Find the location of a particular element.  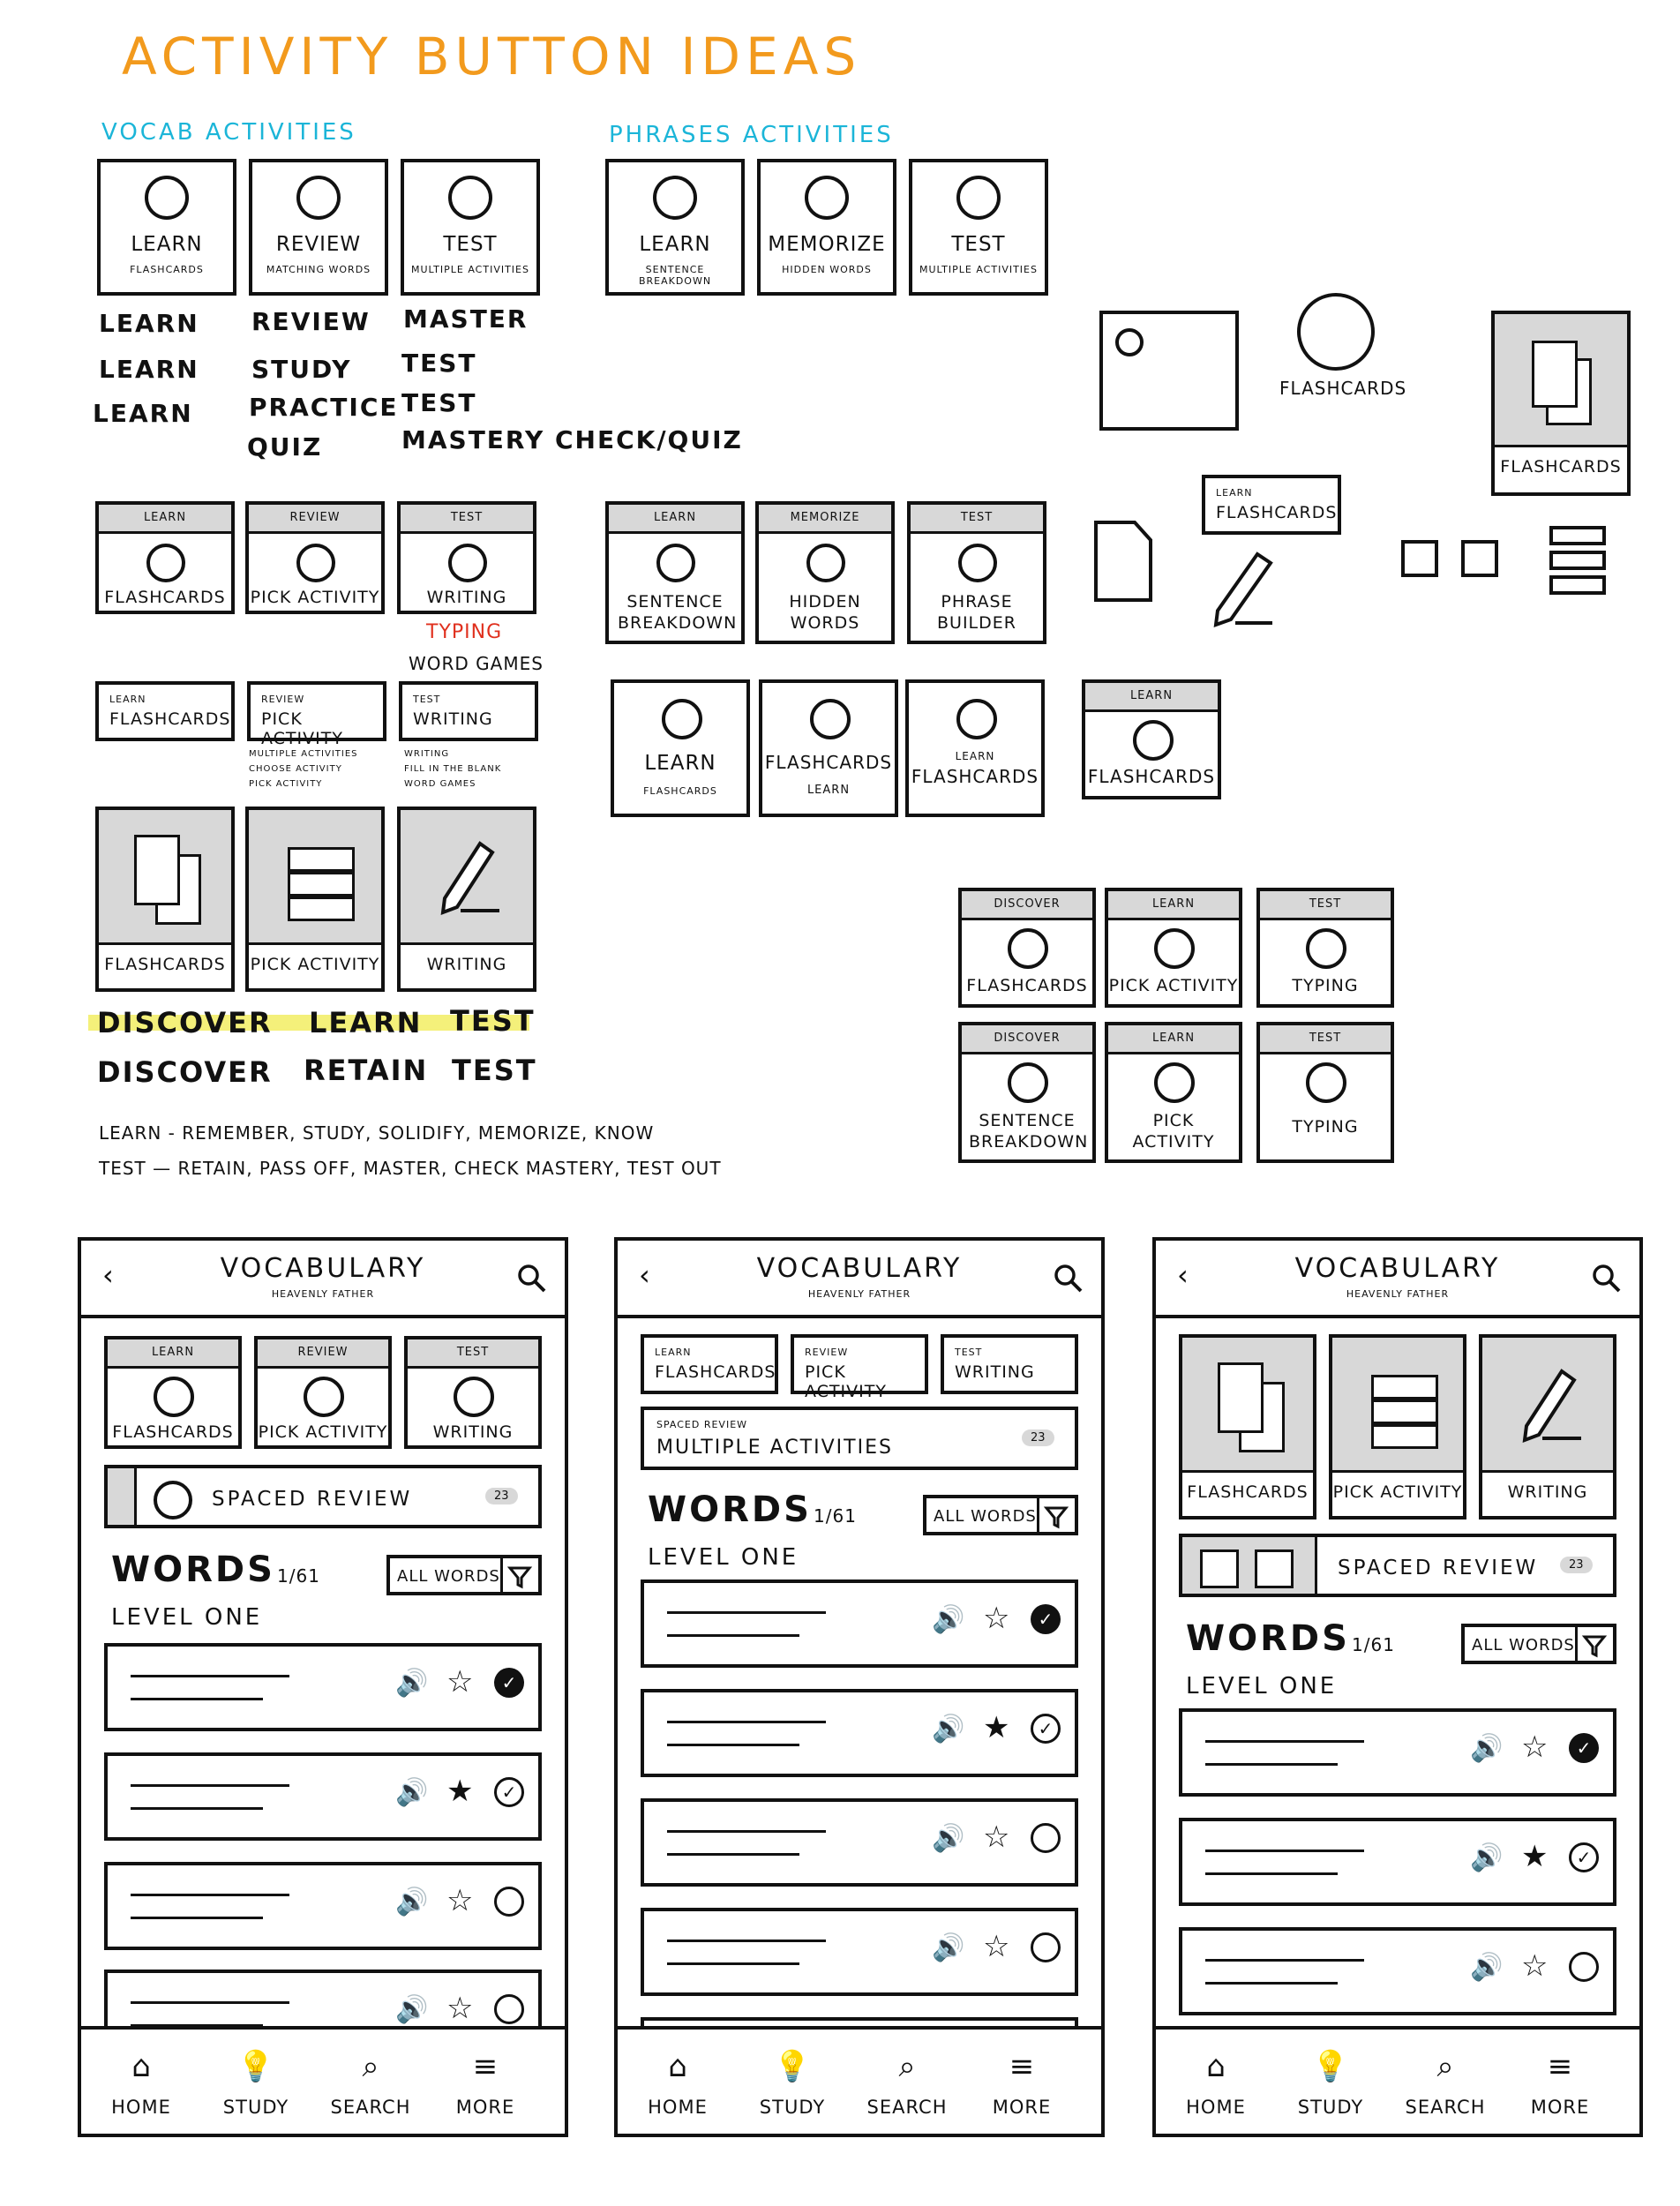

review-pick-card: Review Pick Activity is located at coordinates (323, 1392).